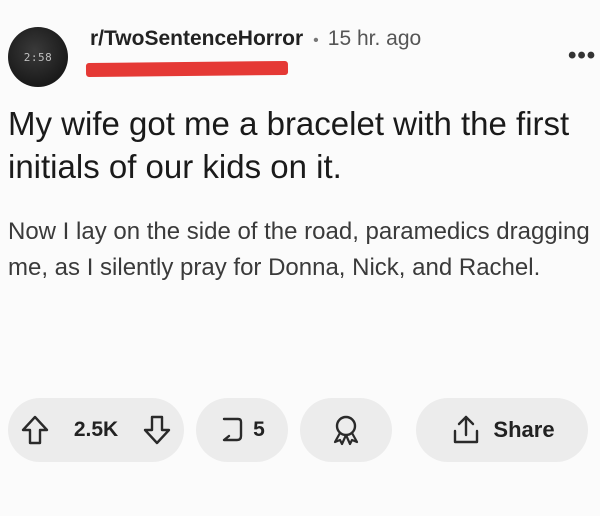 This screenshot has width=600, height=516. I want to click on award-ribbon-icon, so click(346, 430).